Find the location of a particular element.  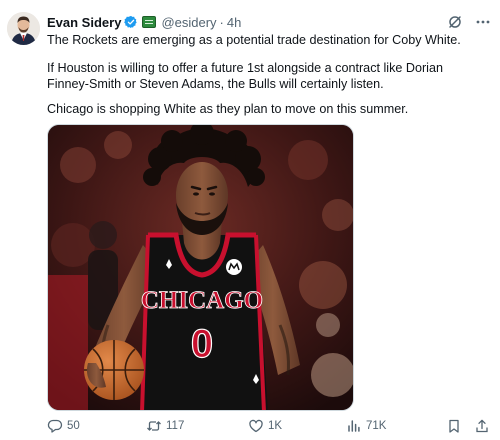

grok-icon is located at coordinates (455, 22).